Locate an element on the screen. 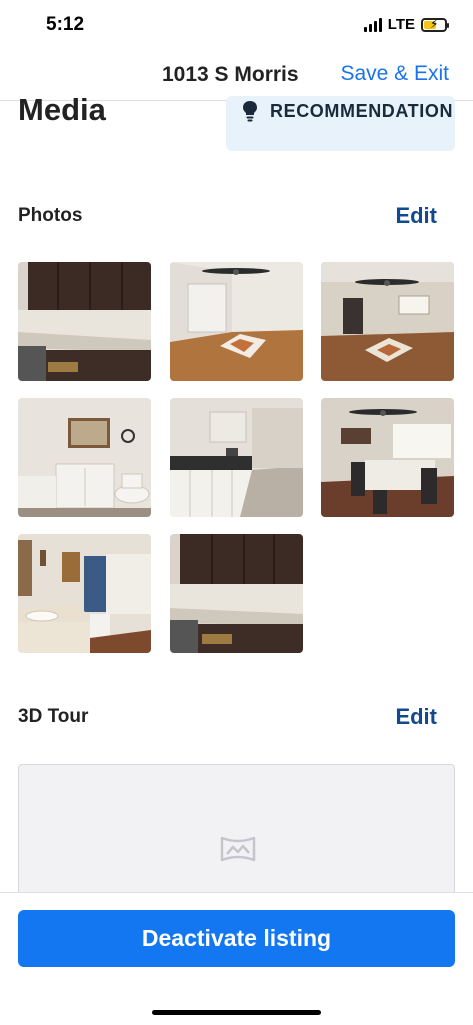 The height and width of the screenshot is (1025, 473). tour-placeholder is located at coordinates (236, 834).